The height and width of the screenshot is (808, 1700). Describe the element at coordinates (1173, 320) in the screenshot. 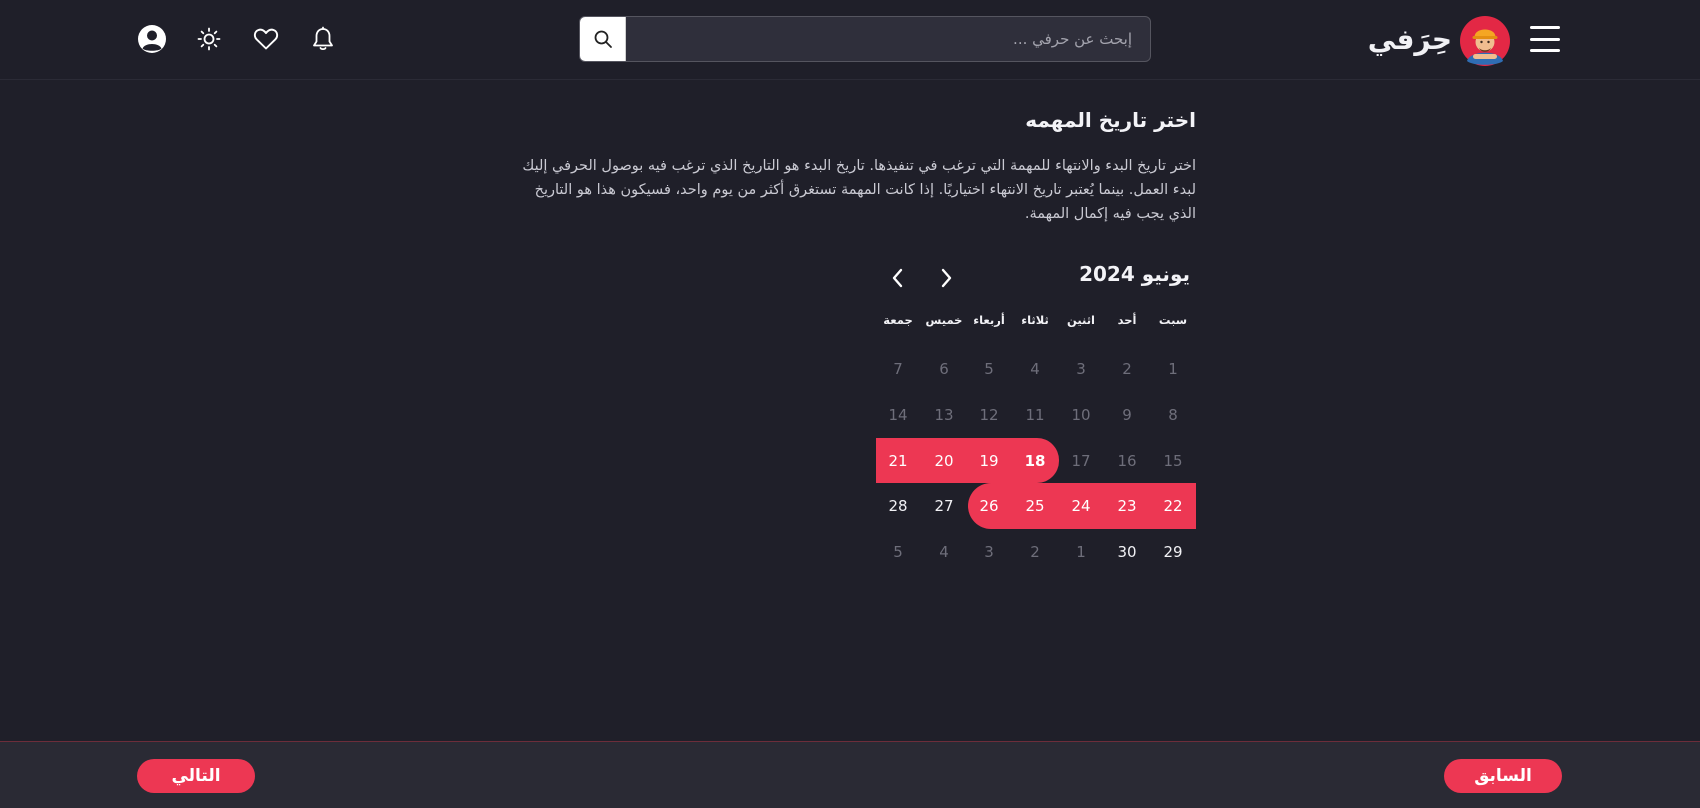

I see `weekday-label: سبت` at that location.